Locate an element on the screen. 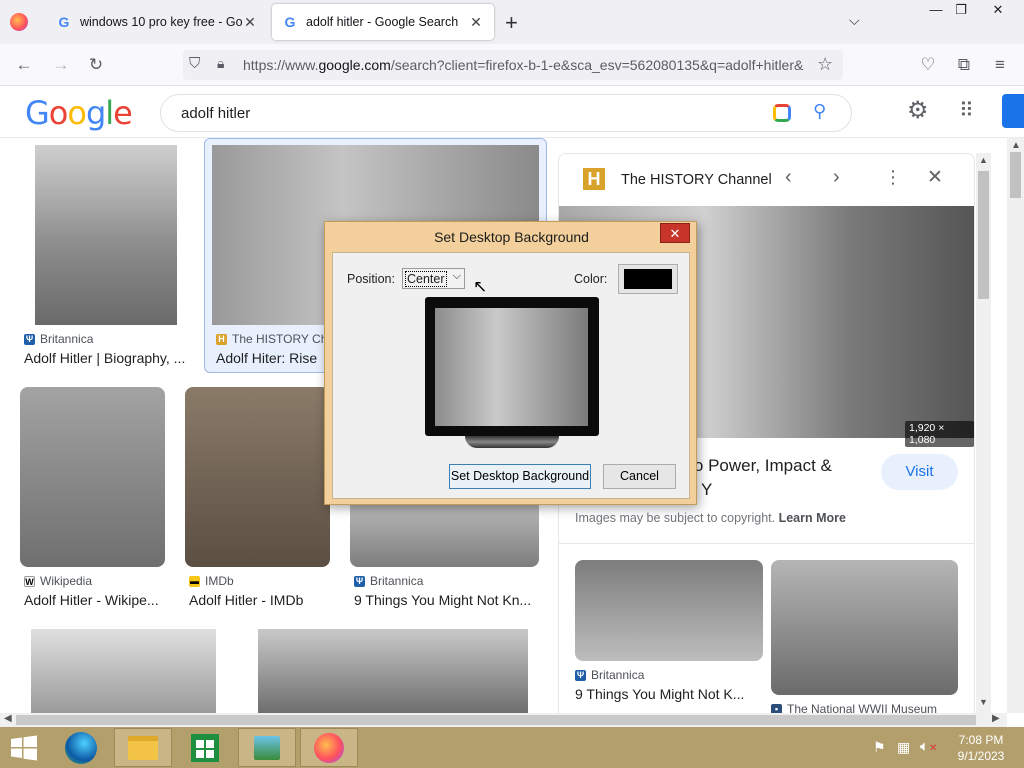 The height and width of the screenshot is (768, 1024). taskbar-firefox-icon is located at coordinates (329, 747).